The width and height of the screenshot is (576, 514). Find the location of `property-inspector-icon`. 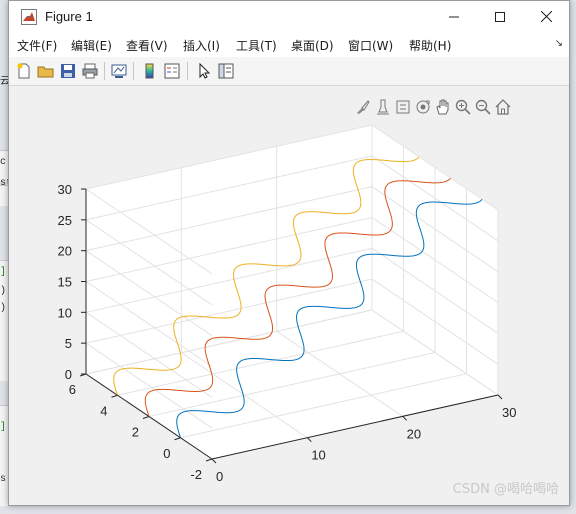

property-inspector-icon is located at coordinates (226, 71).